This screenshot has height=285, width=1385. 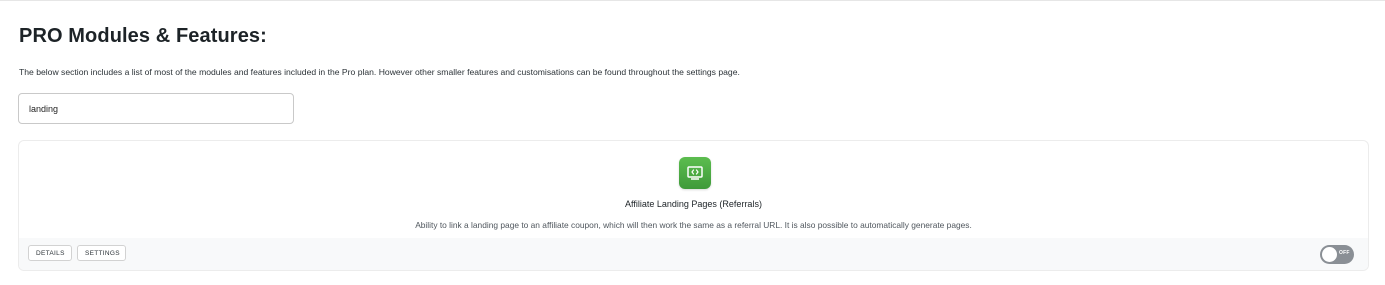 I want to click on settings-button: SETTINGS, so click(x=101, y=253).